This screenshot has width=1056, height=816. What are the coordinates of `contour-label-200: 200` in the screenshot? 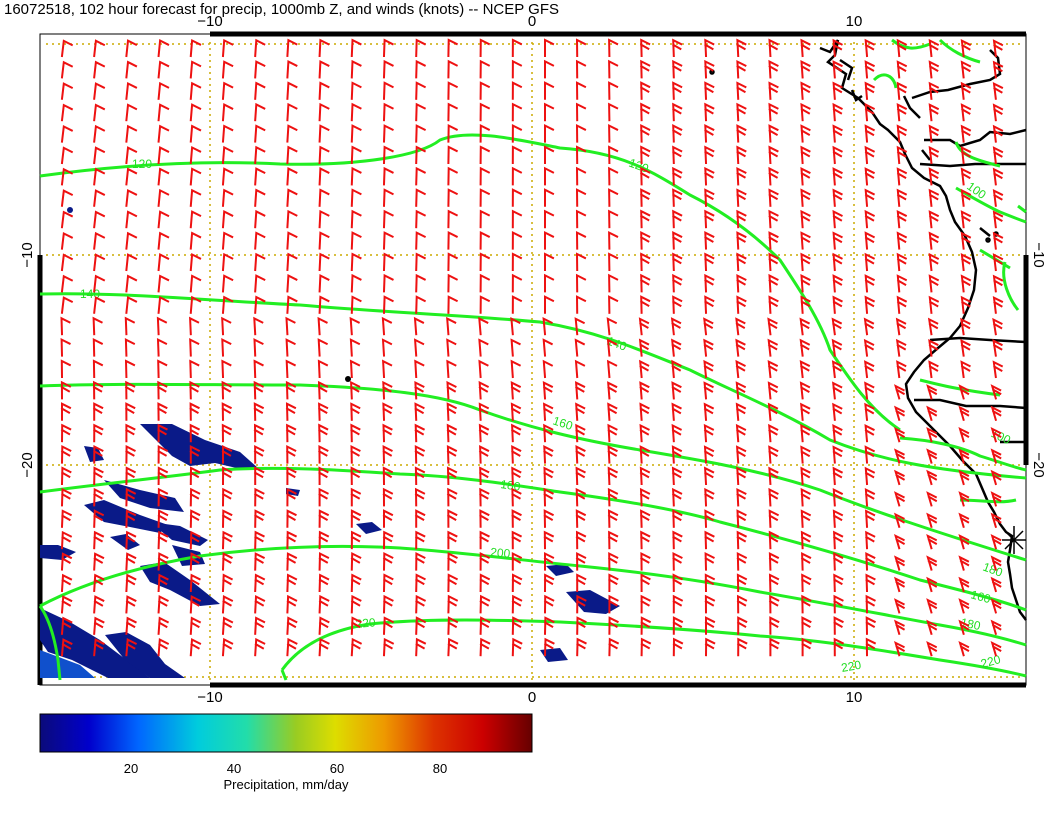 It's located at (500, 553).